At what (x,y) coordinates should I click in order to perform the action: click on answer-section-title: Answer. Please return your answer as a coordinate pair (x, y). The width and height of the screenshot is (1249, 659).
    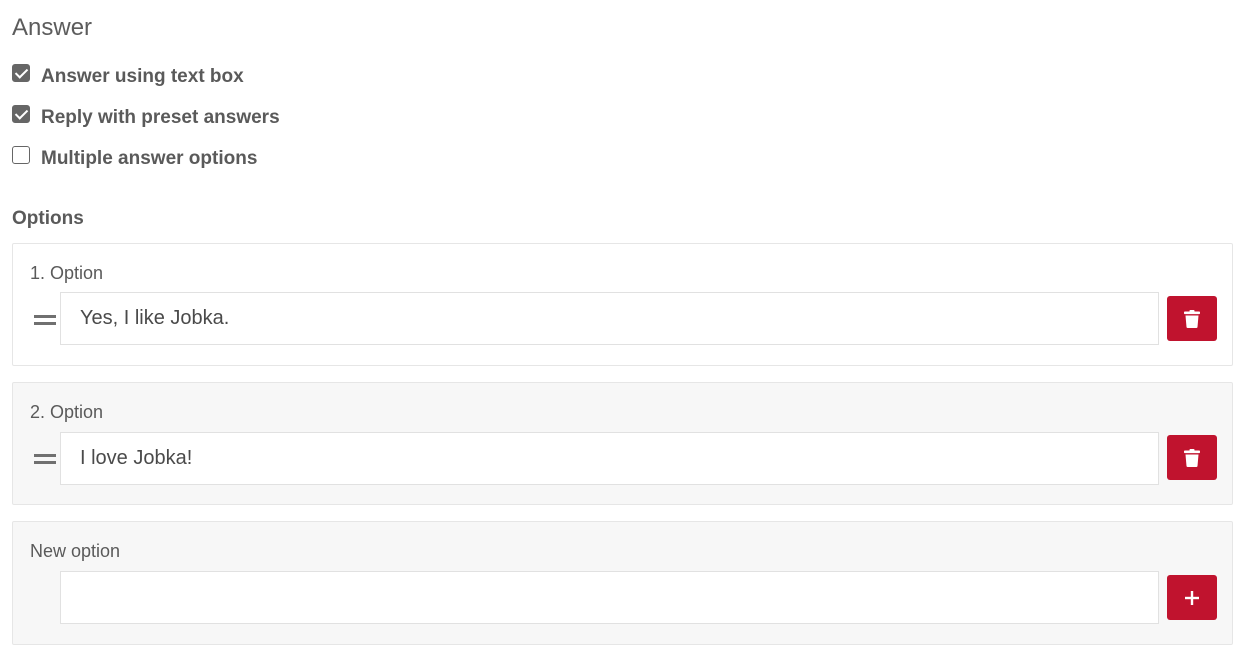
    Looking at the image, I should click on (52, 27).